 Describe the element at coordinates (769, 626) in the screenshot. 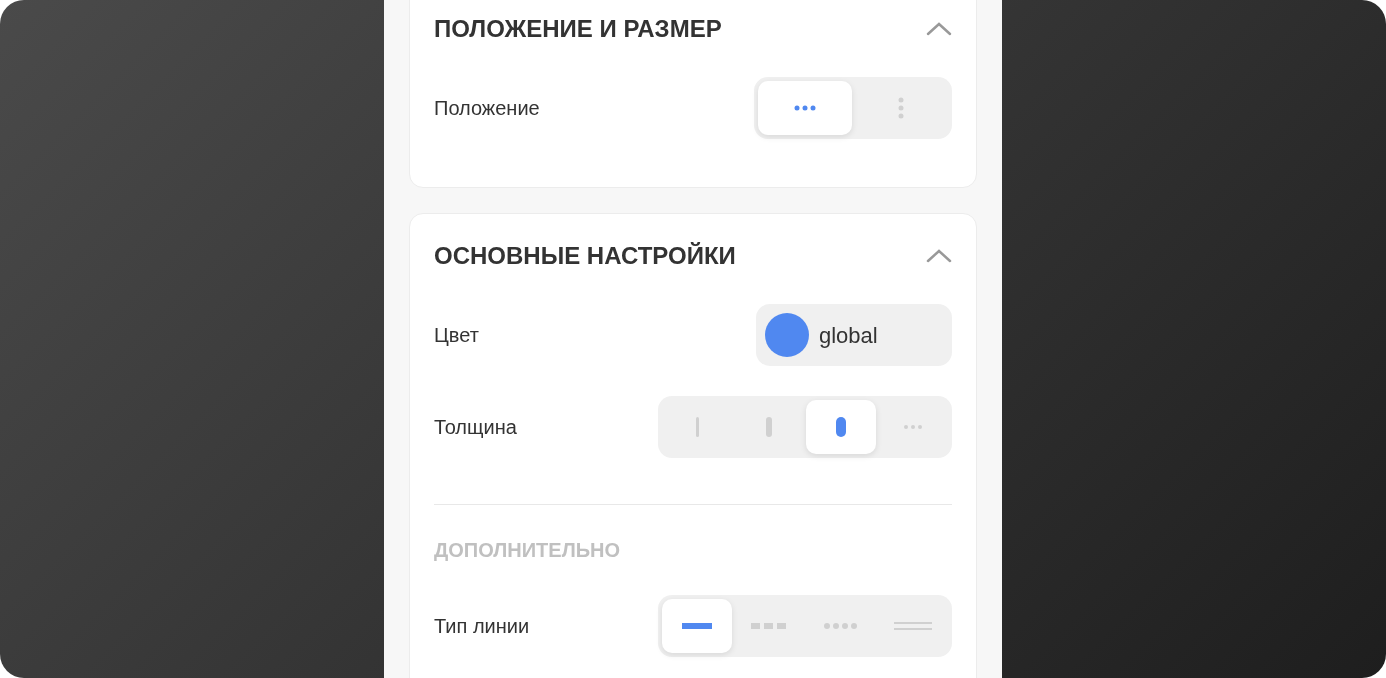

I see `dashed-line-icon` at that location.